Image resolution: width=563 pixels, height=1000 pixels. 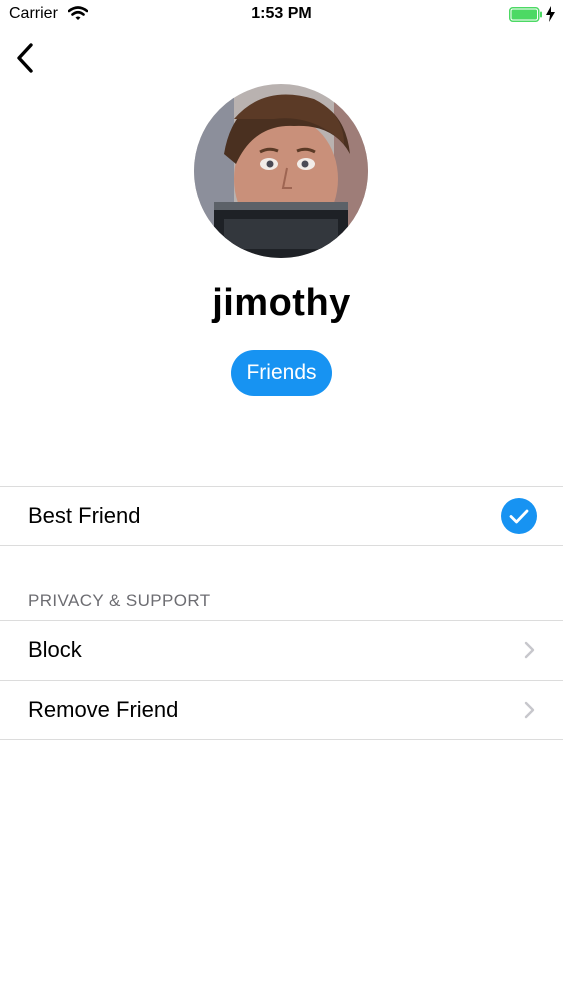 What do you see at coordinates (55, 649) in the screenshot?
I see `block-label: Block` at bounding box center [55, 649].